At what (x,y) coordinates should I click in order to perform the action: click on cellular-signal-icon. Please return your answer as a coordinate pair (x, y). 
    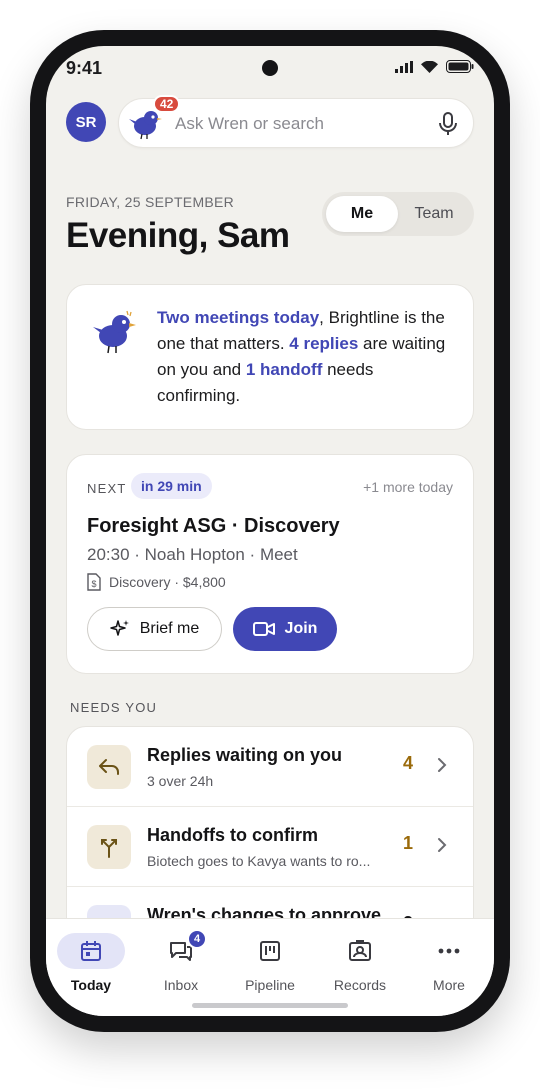
    Looking at the image, I should click on (404, 66).